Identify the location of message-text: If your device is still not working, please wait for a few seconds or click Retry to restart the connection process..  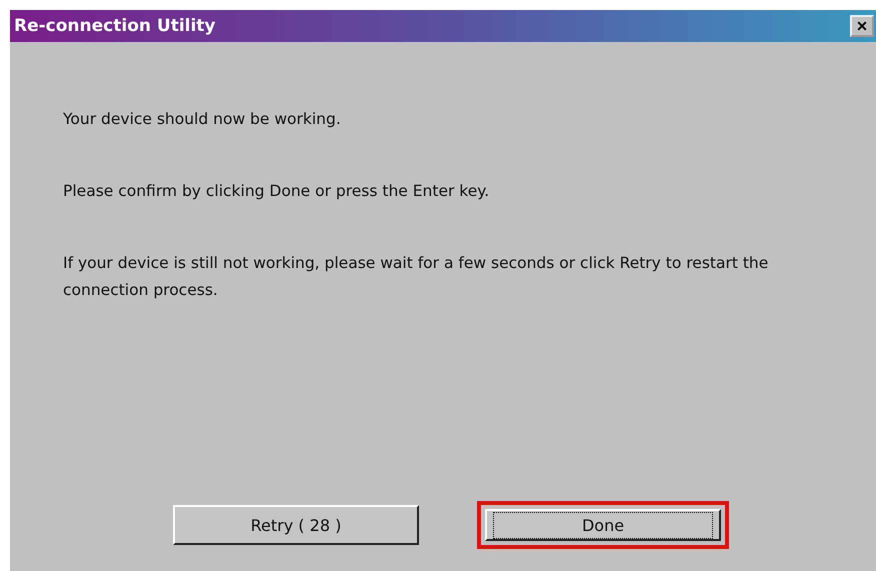
(416, 277).